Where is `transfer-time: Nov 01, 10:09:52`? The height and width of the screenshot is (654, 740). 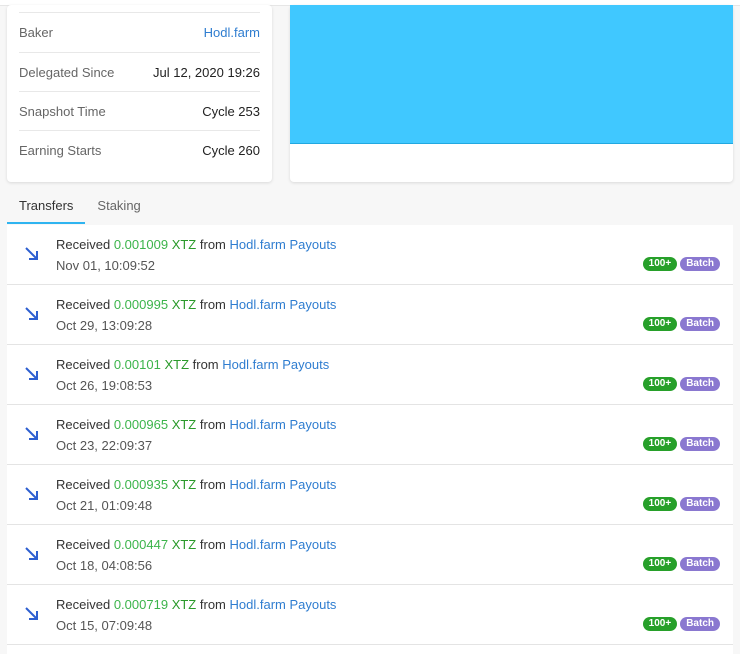
transfer-time: Nov 01, 10:09:52 is located at coordinates (106, 265).